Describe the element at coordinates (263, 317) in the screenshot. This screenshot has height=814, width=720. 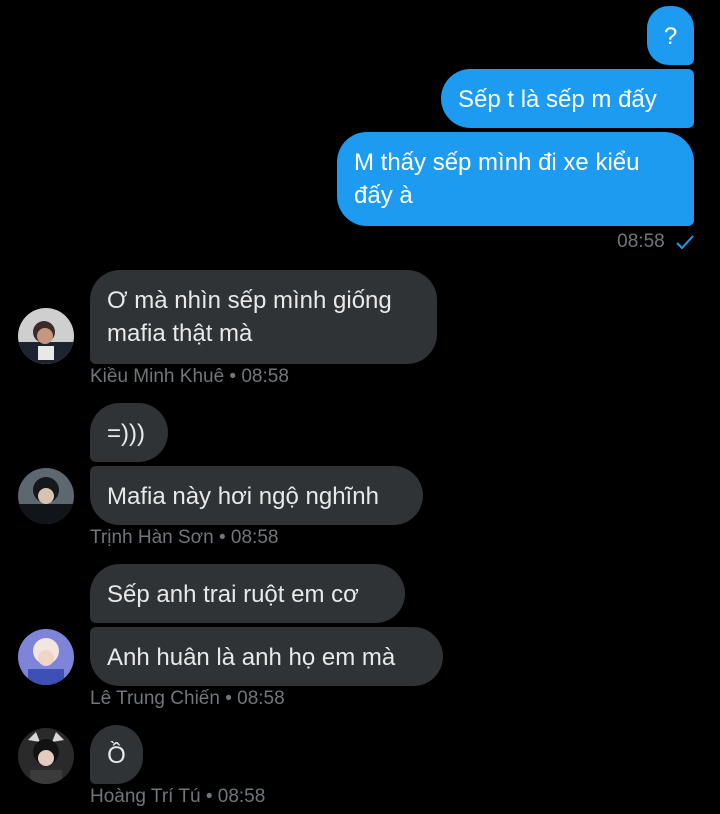
I see `incoming-message-1: Ơ mà nhìn sếp mình giống mafia thật mà` at that location.